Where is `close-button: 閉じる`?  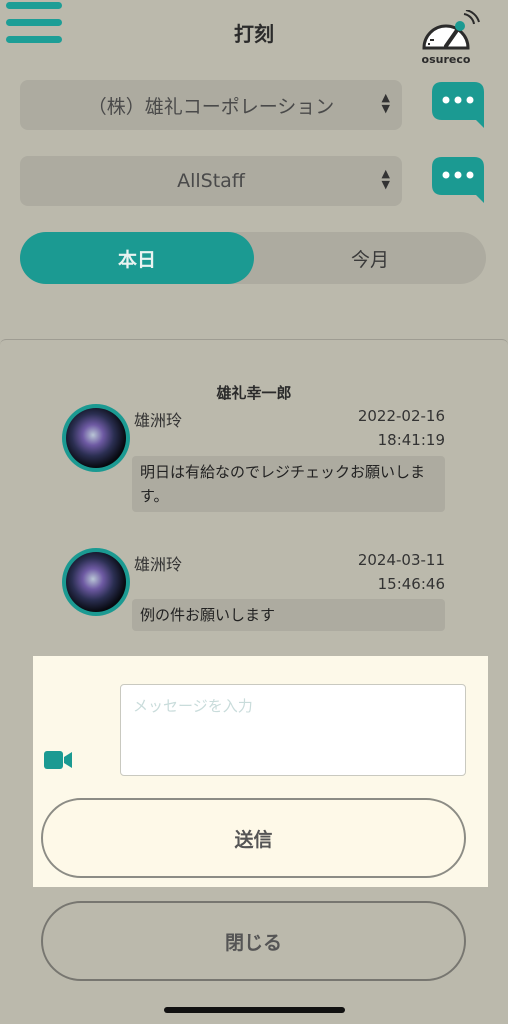
close-button: 閉じる is located at coordinates (253, 941).